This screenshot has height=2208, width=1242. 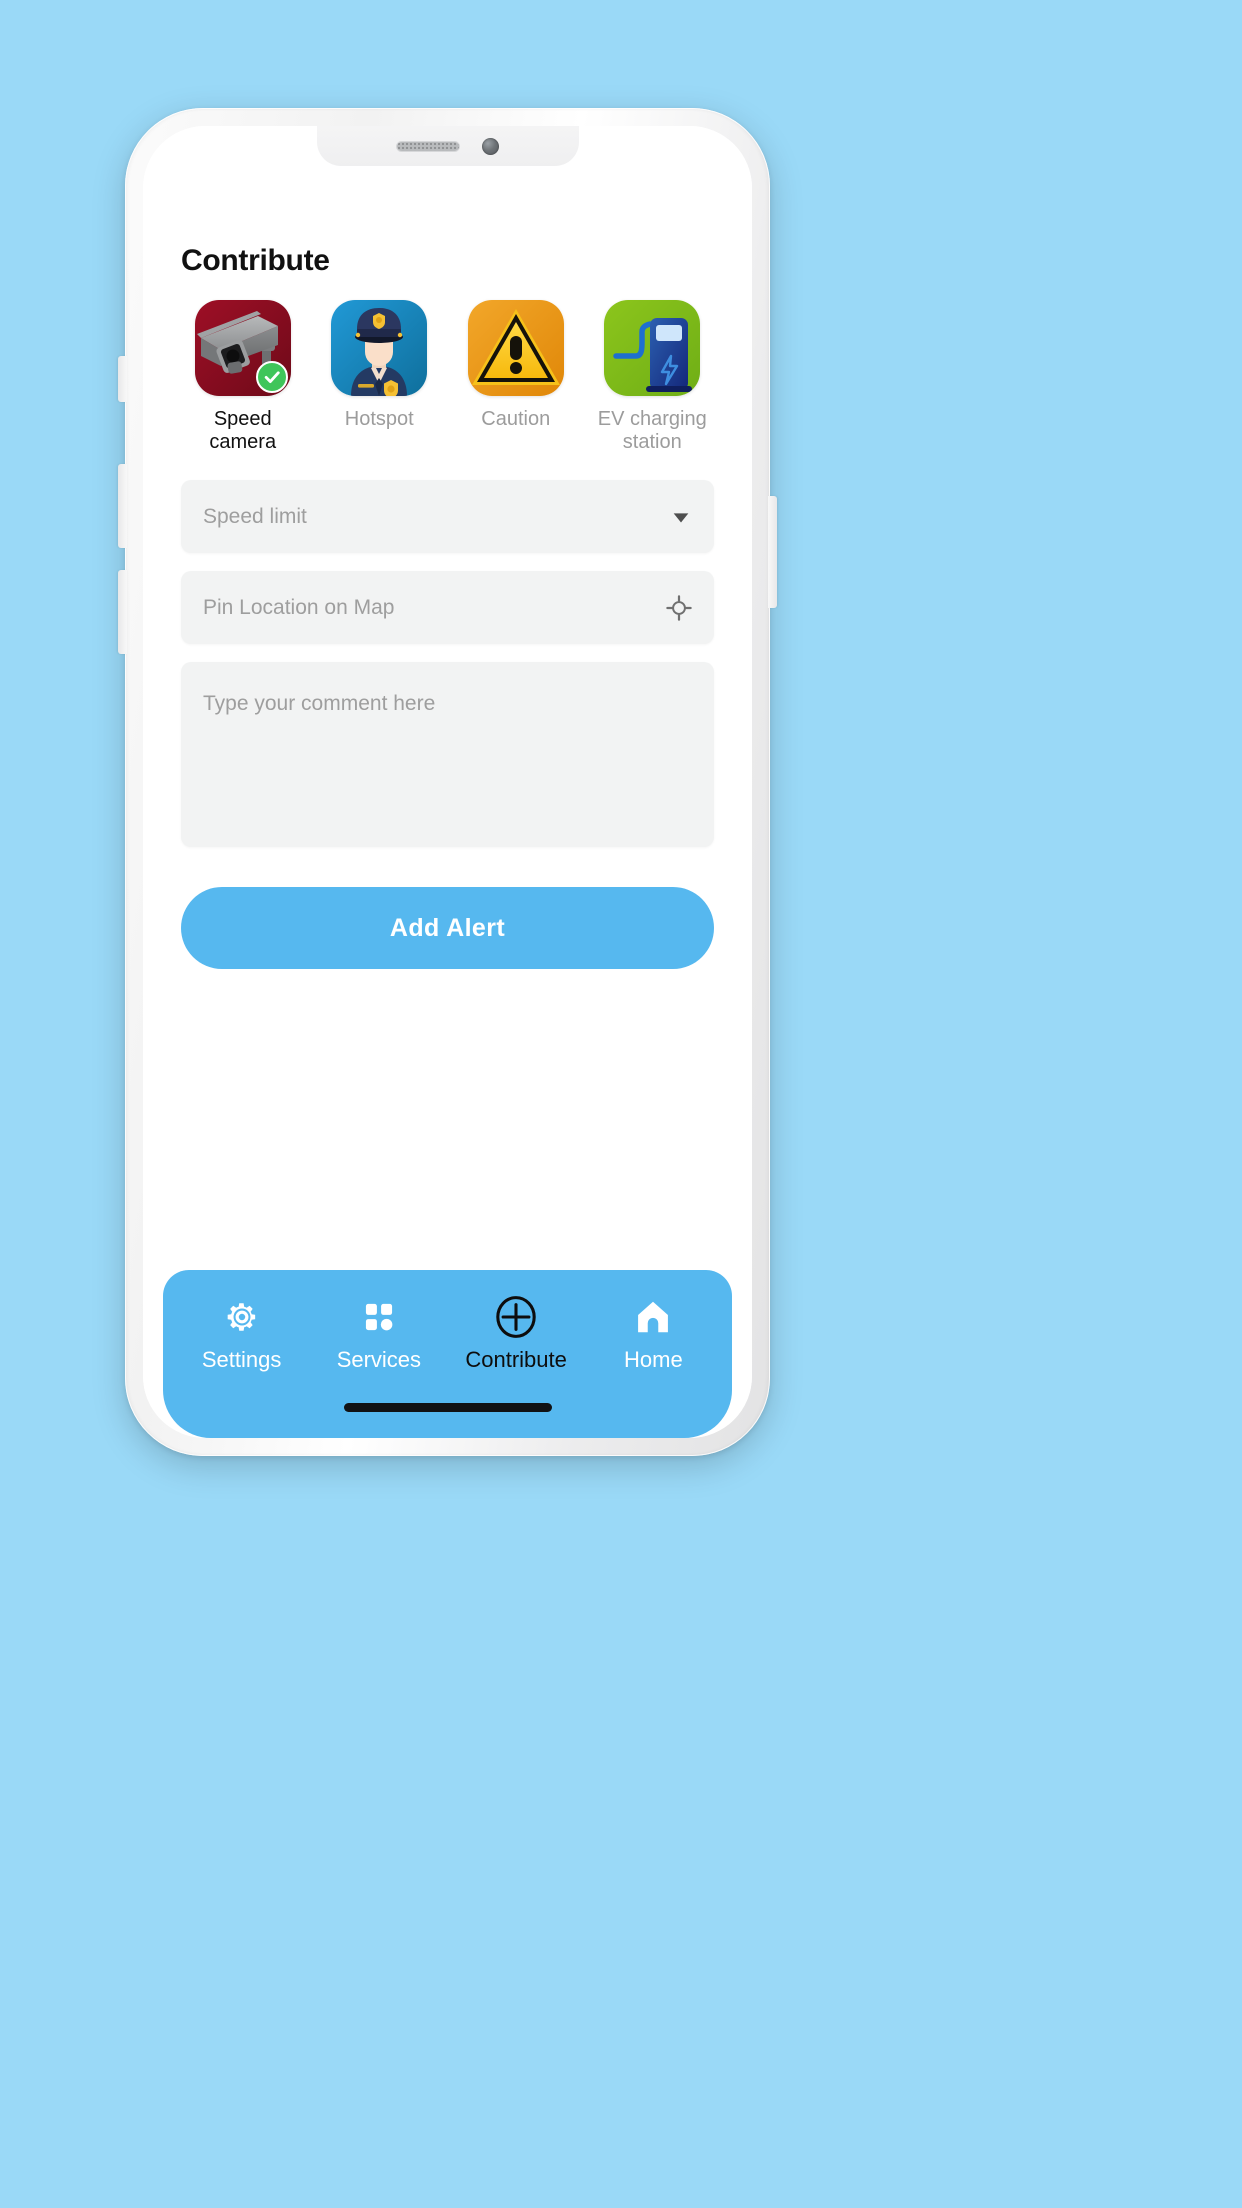 I want to click on crosshair-location-icon, so click(x=679, y=607).